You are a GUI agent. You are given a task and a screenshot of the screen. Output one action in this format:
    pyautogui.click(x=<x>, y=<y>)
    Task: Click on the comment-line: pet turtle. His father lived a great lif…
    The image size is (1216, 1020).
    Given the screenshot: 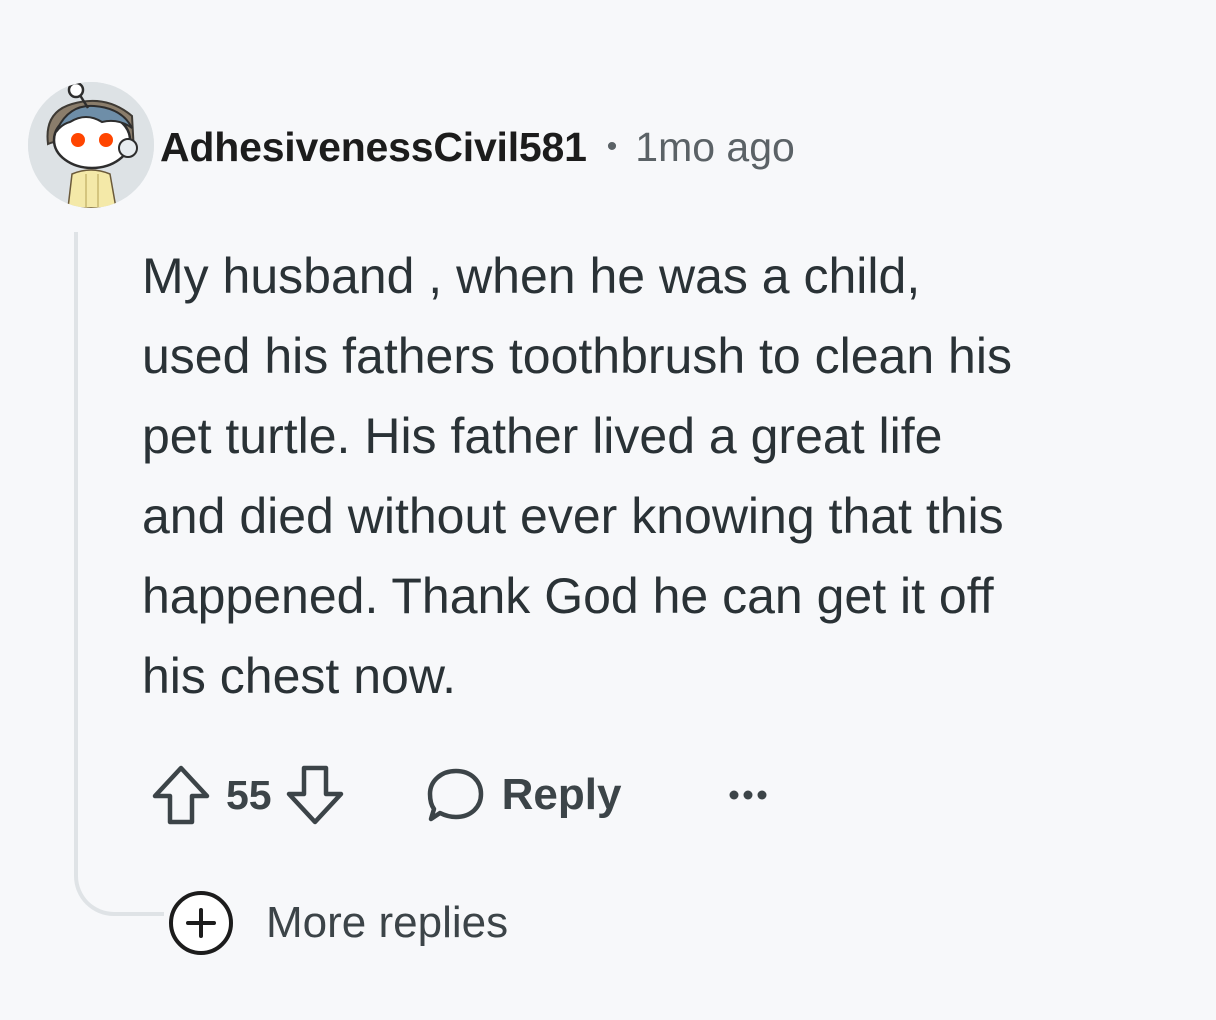 What is the action you would take?
    pyautogui.click(x=542, y=436)
    